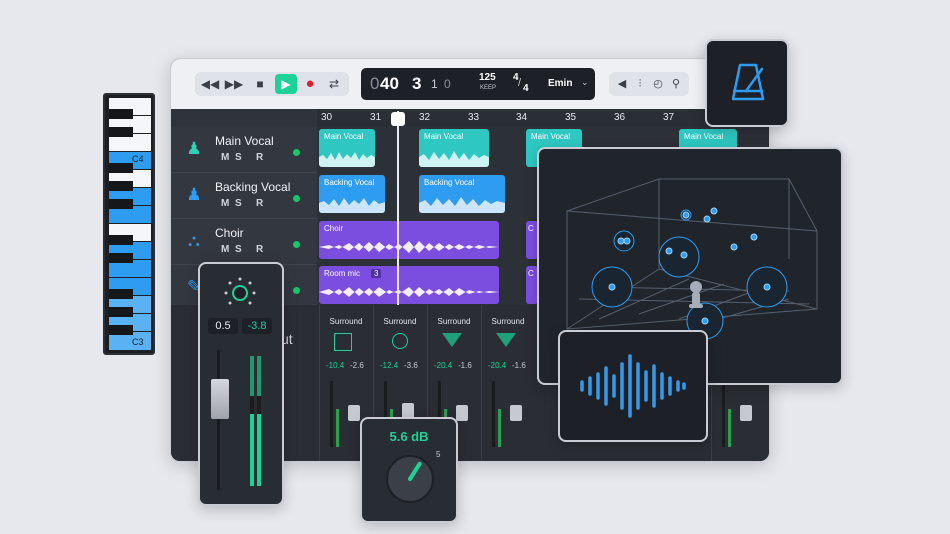  What do you see at coordinates (138, 342) in the screenshot?
I see `key-label-c3: C3` at bounding box center [138, 342].